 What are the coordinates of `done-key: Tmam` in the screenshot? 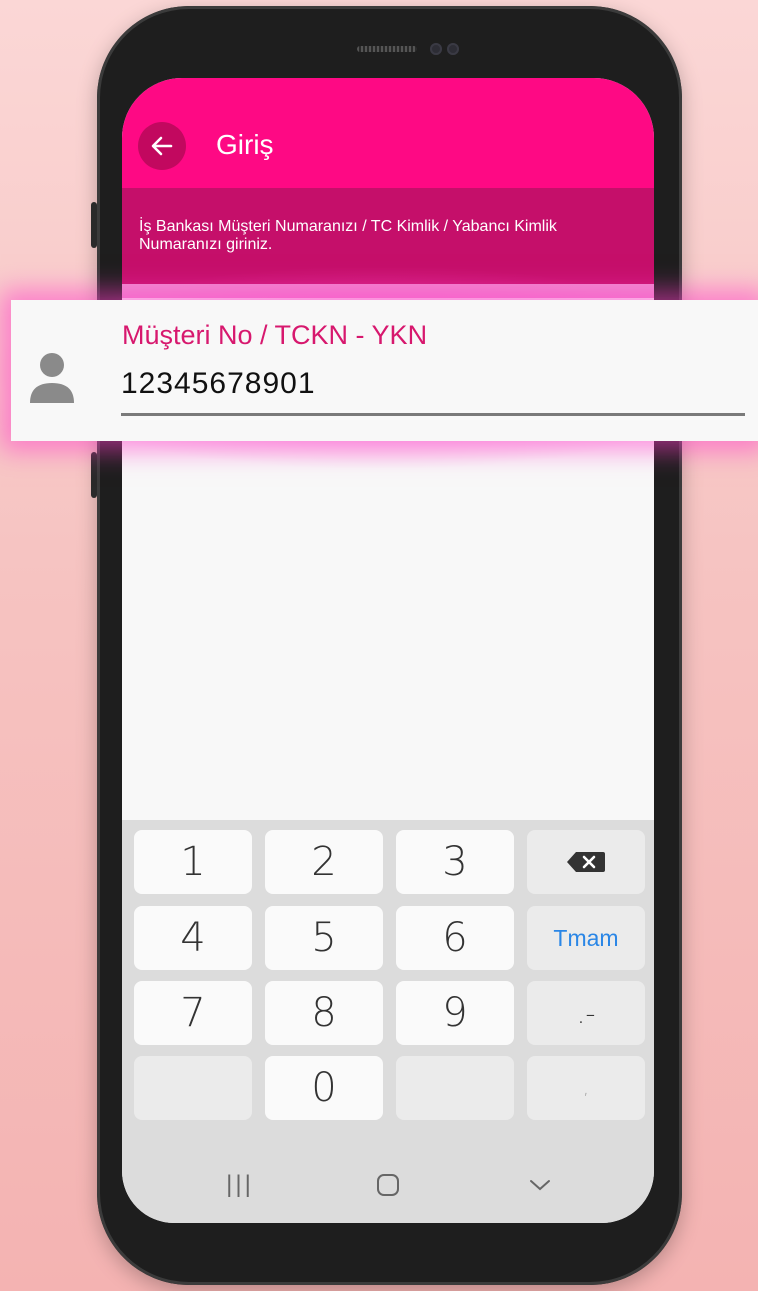 It's located at (586, 938).